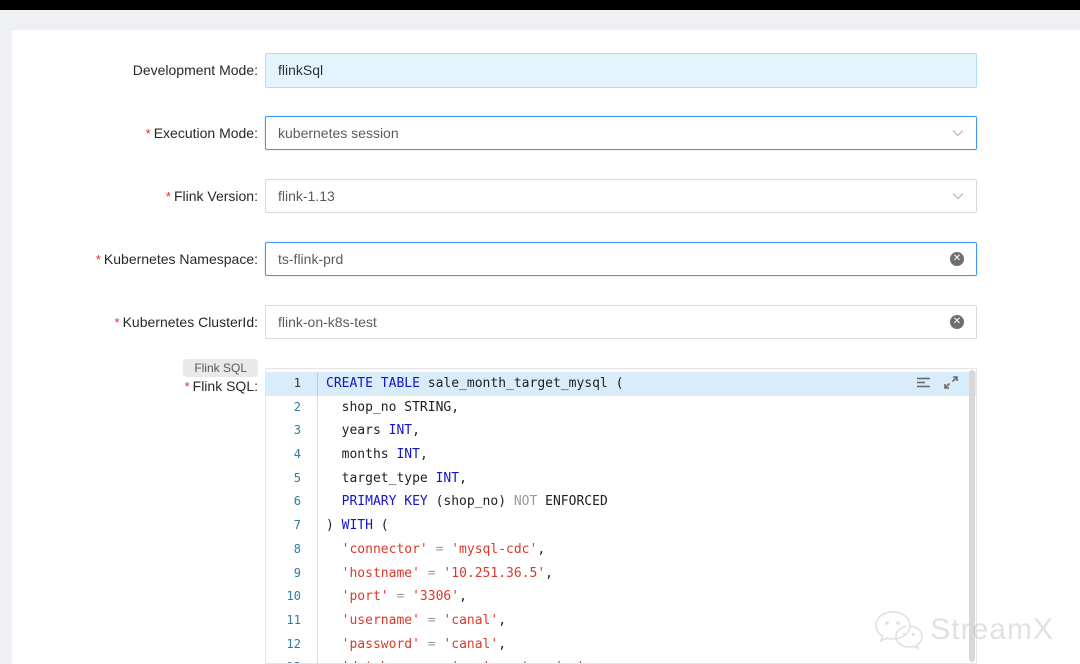  I want to click on line-number: 2, so click(292, 407).